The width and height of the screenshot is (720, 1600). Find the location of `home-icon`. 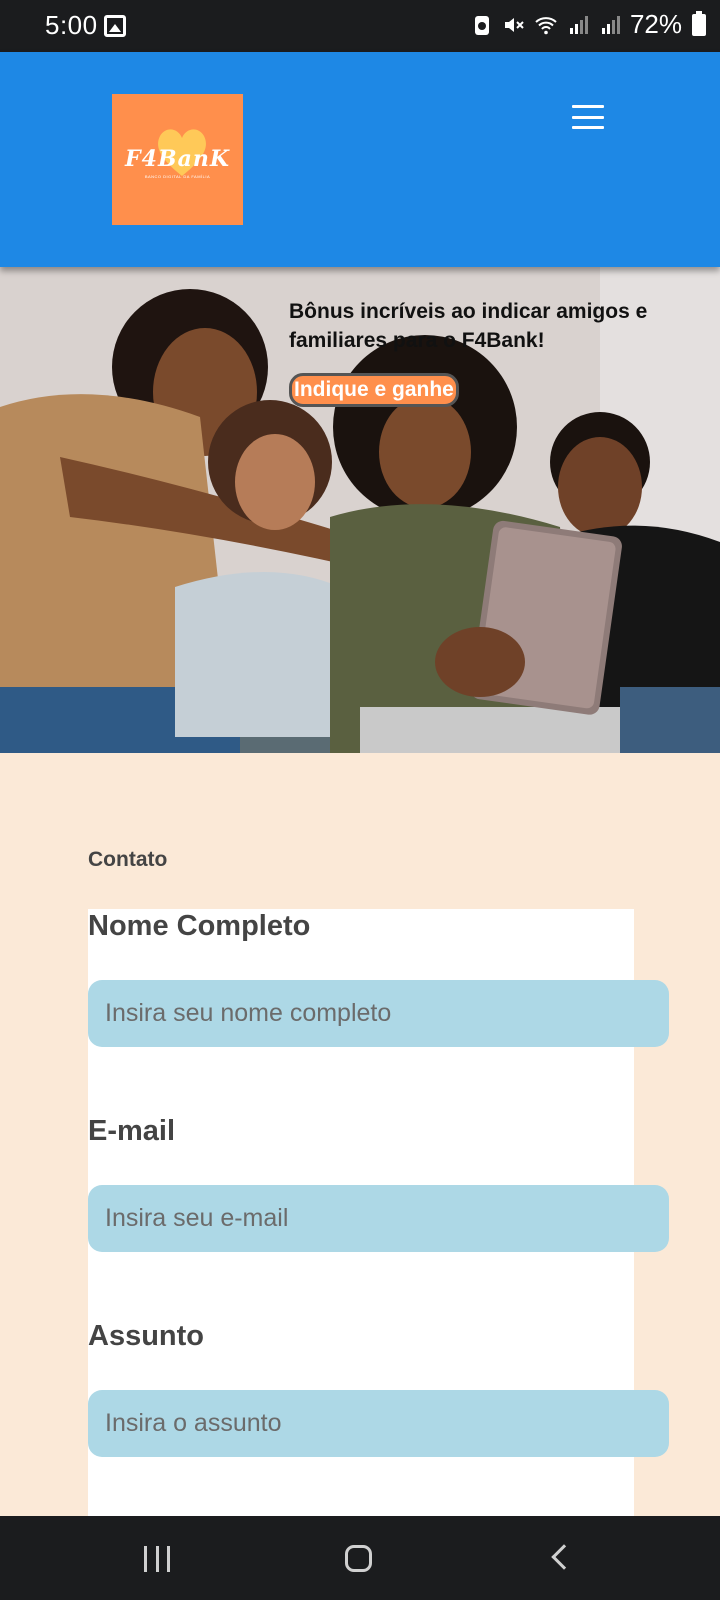

home-icon is located at coordinates (358, 1558).